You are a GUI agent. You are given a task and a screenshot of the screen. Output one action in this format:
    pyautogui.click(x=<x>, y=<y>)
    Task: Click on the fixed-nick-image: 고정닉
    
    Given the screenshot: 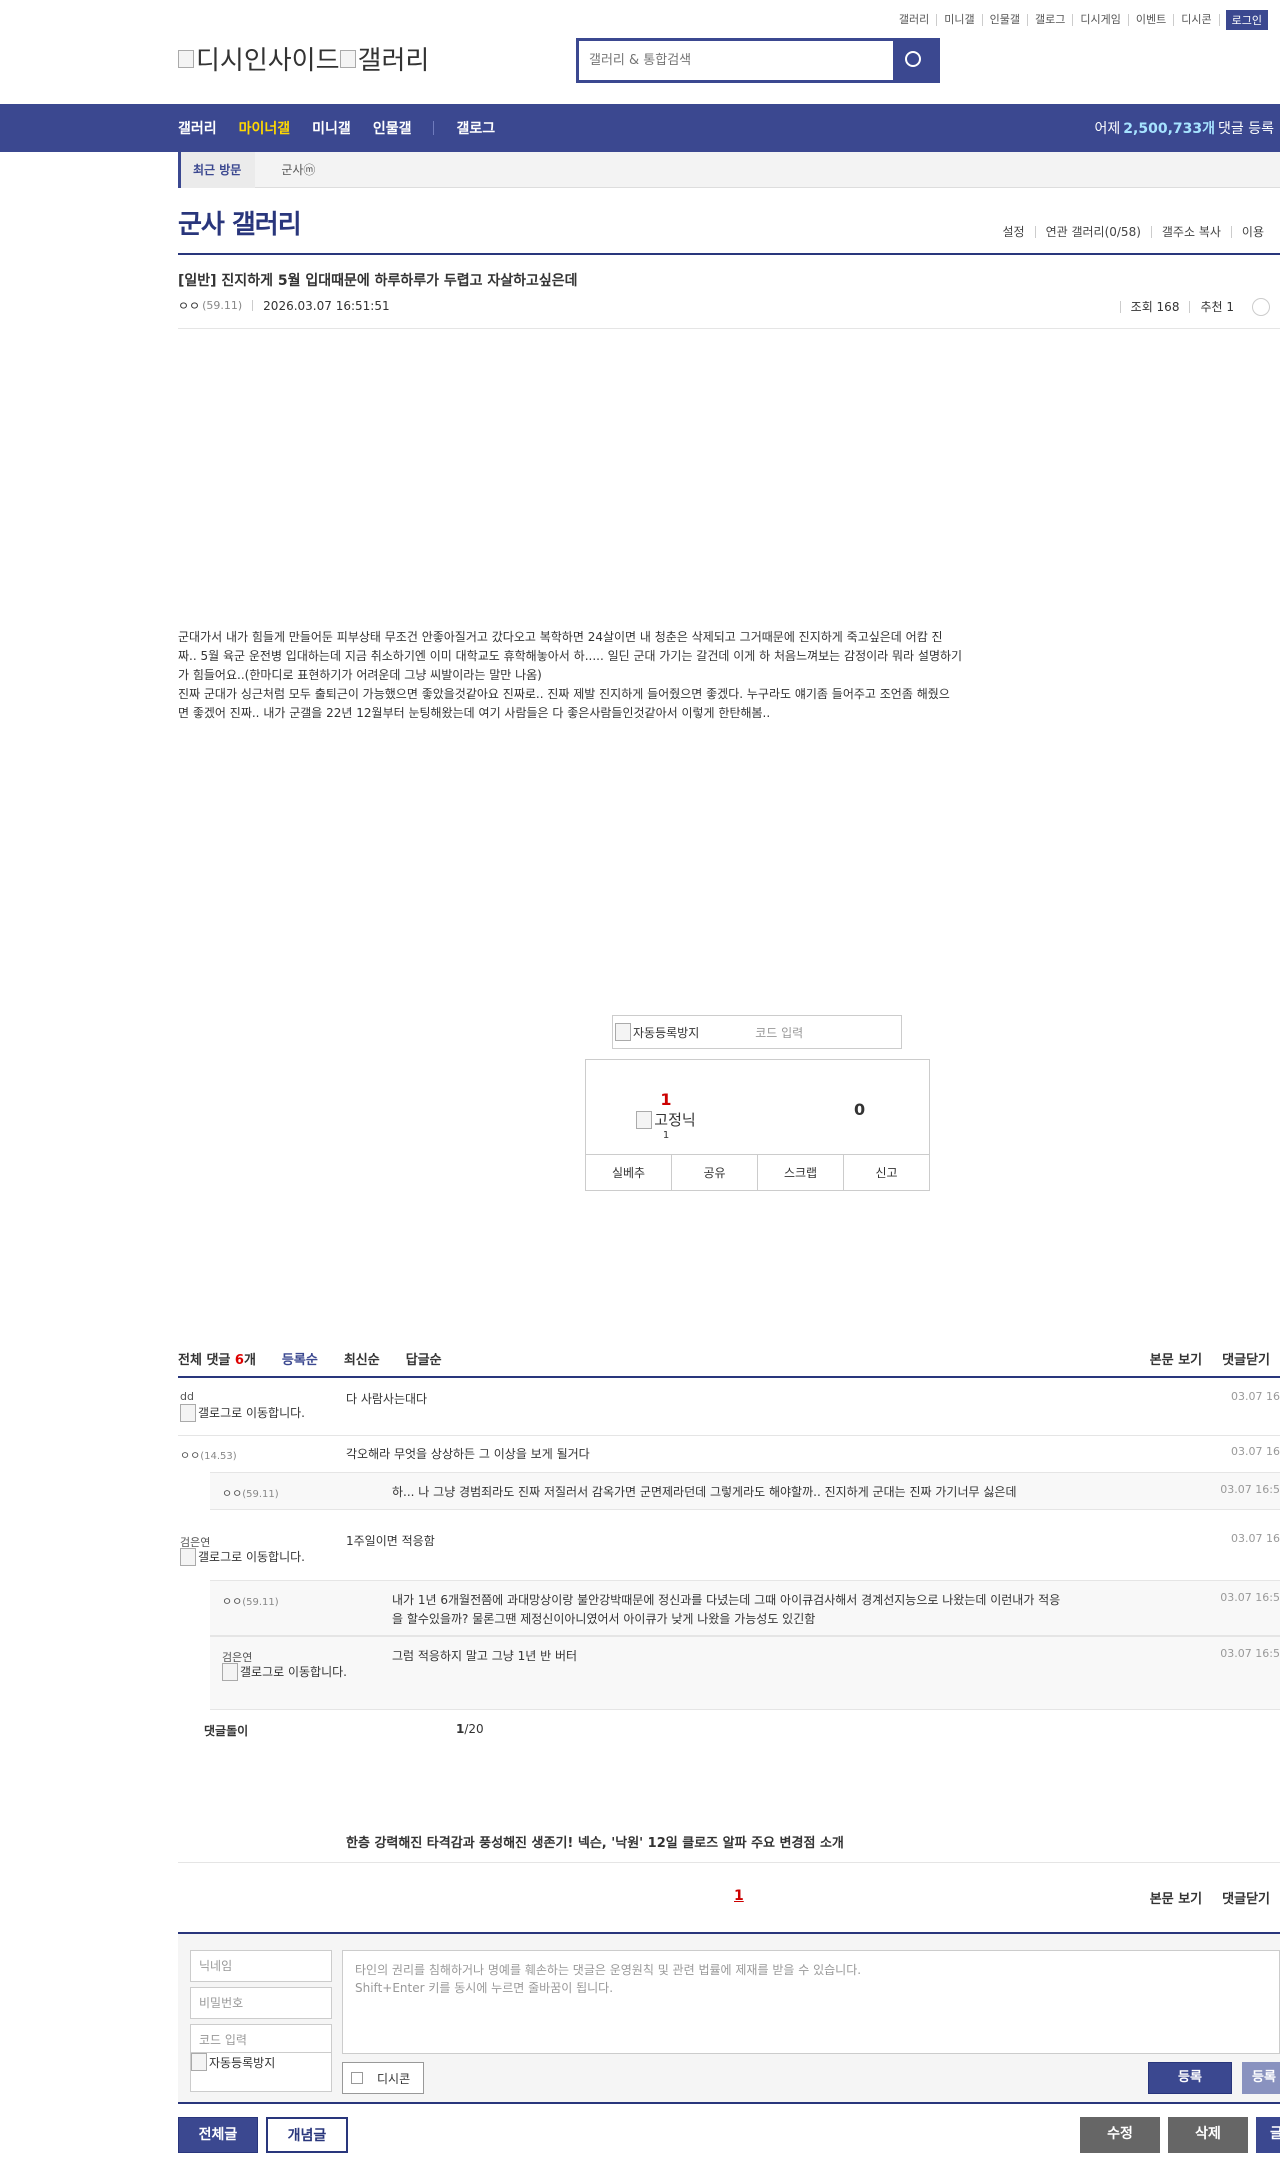 What is the action you would take?
    pyautogui.click(x=665, y=1119)
    